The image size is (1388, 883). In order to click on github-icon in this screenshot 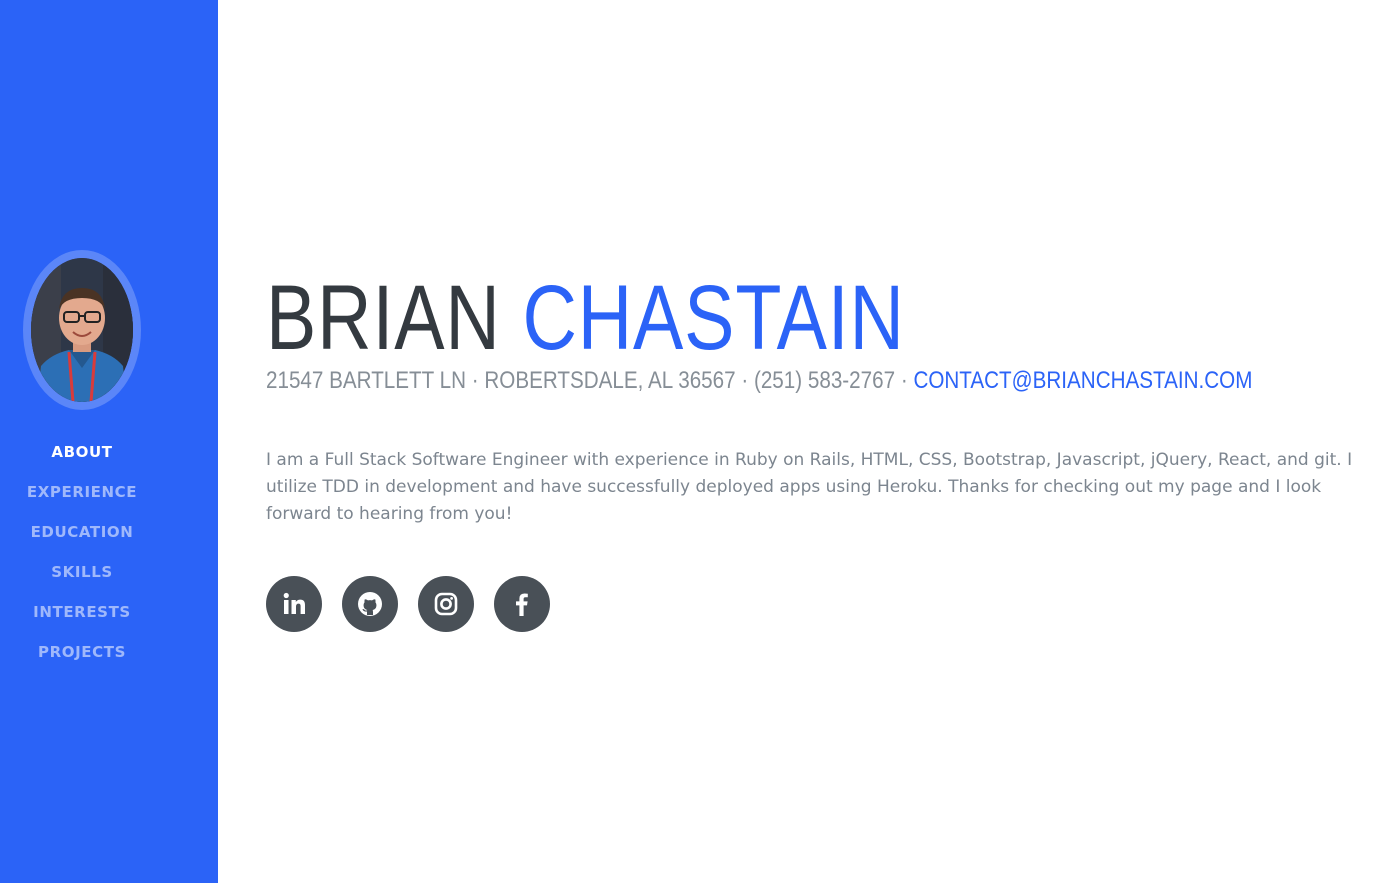, I will do `click(370, 604)`.